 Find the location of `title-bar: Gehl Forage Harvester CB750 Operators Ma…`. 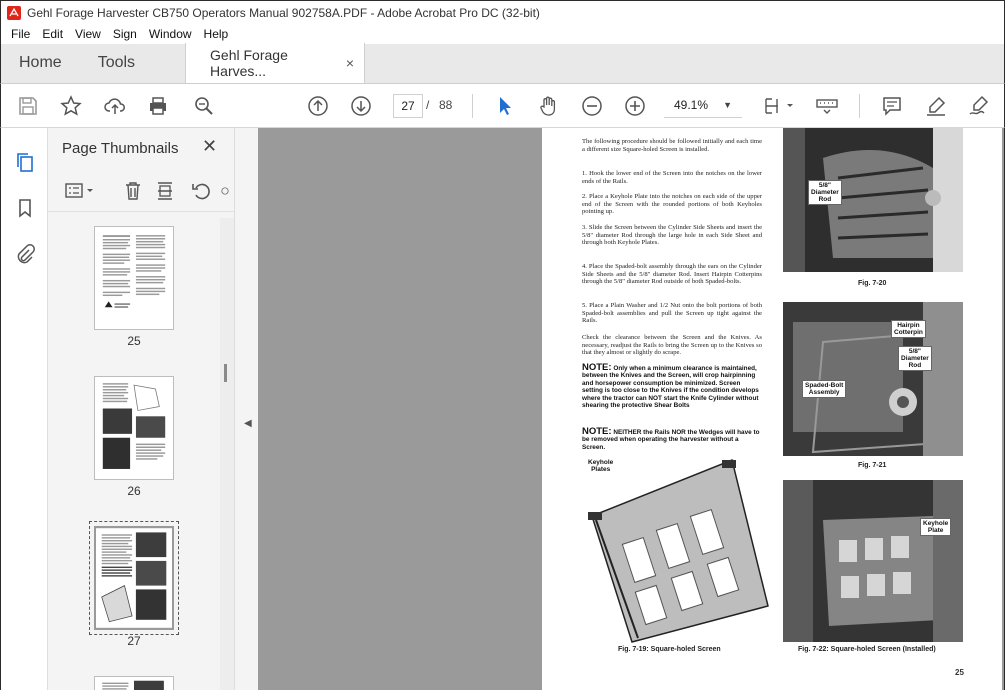

title-bar: Gehl Forage Harvester CB750 Operators Ma… is located at coordinates (502, 12).